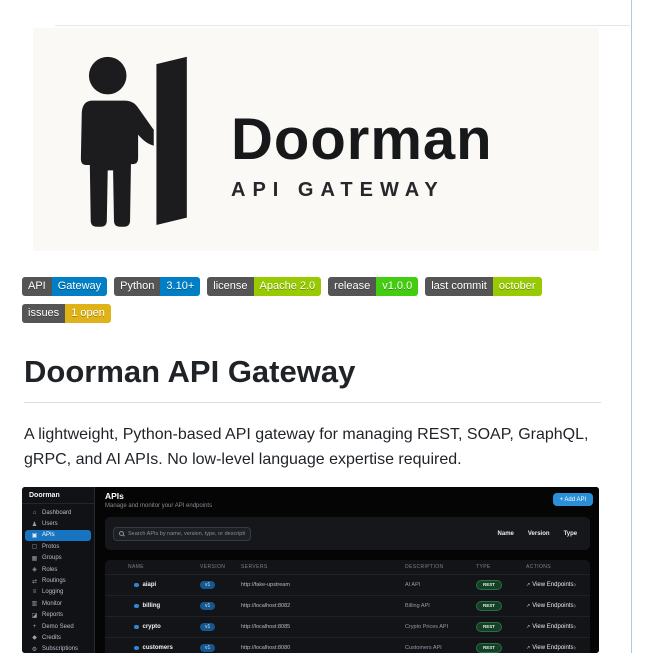  I want to click on page-title: Doorman API Gateway, so click(312, 378).